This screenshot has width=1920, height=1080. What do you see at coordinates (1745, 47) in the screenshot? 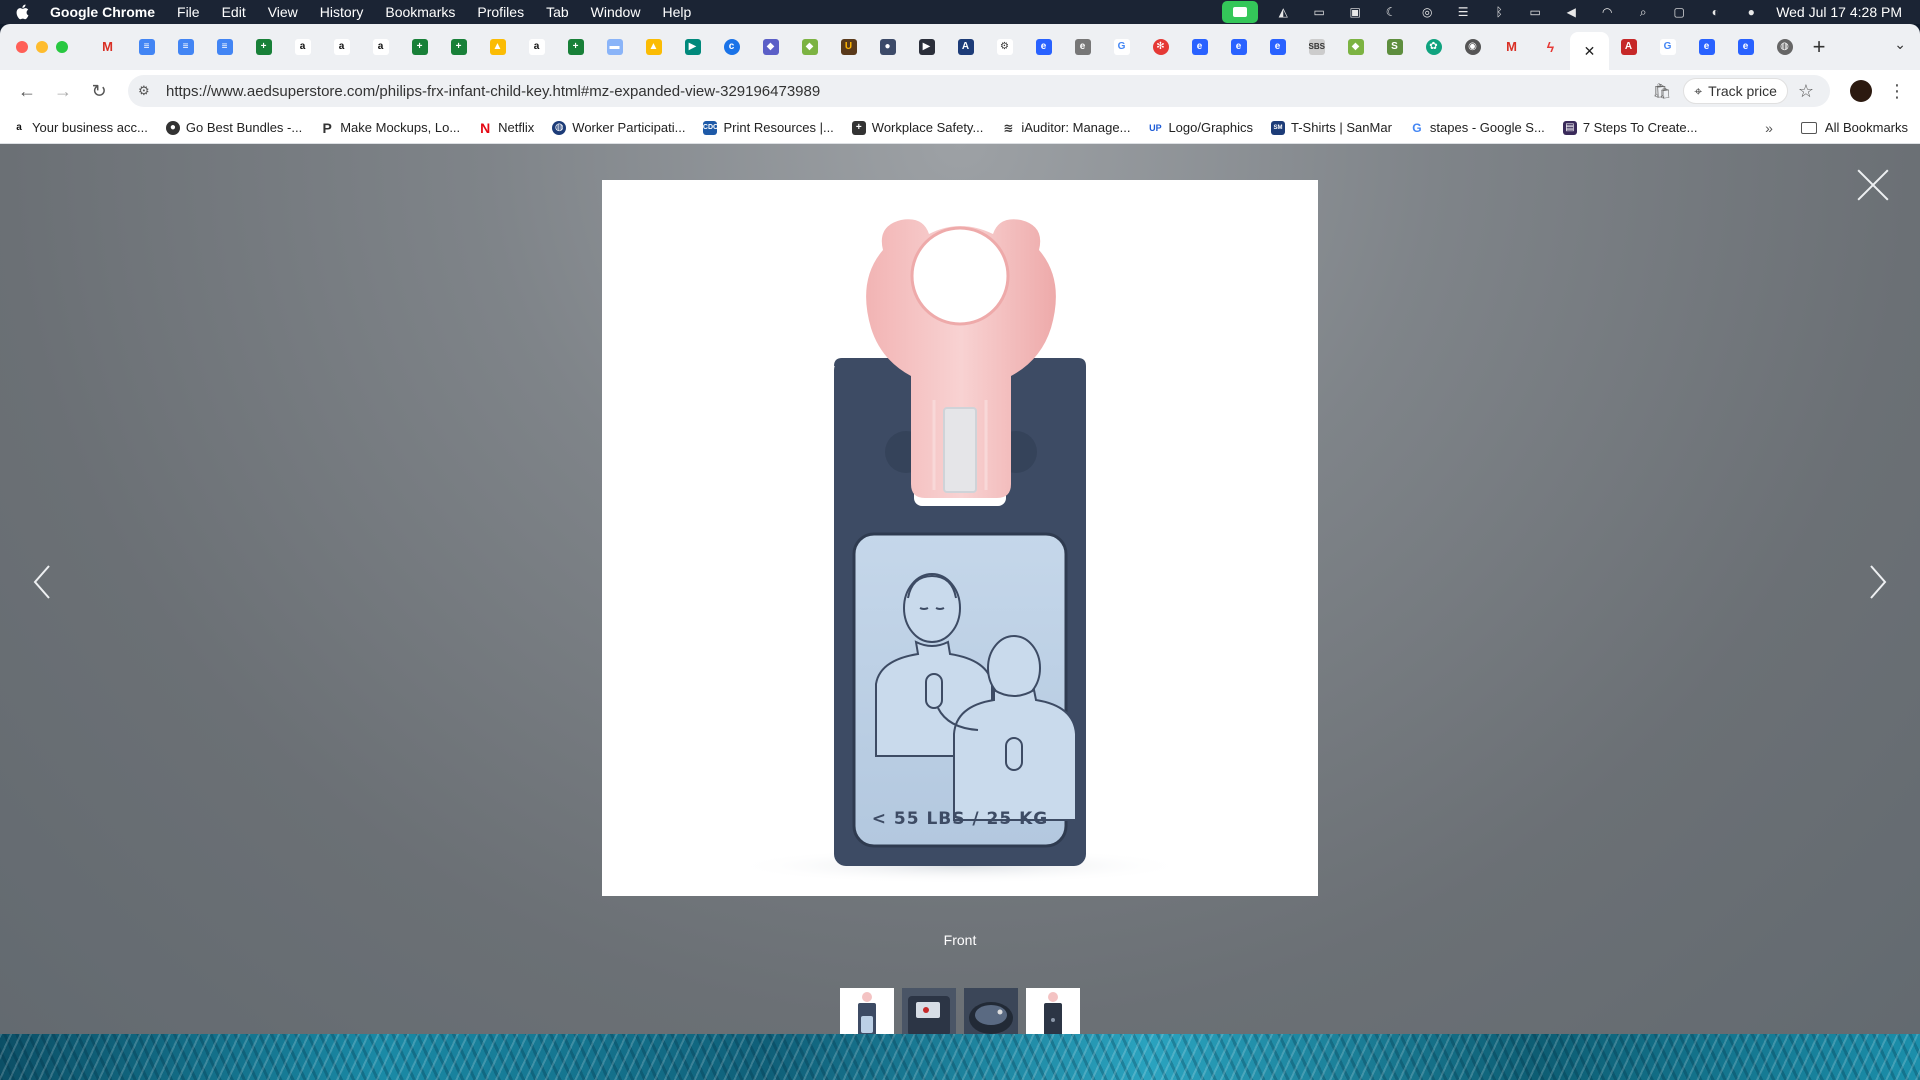
I see `tab-blue-6: e` at bounding box center [1745, 47].